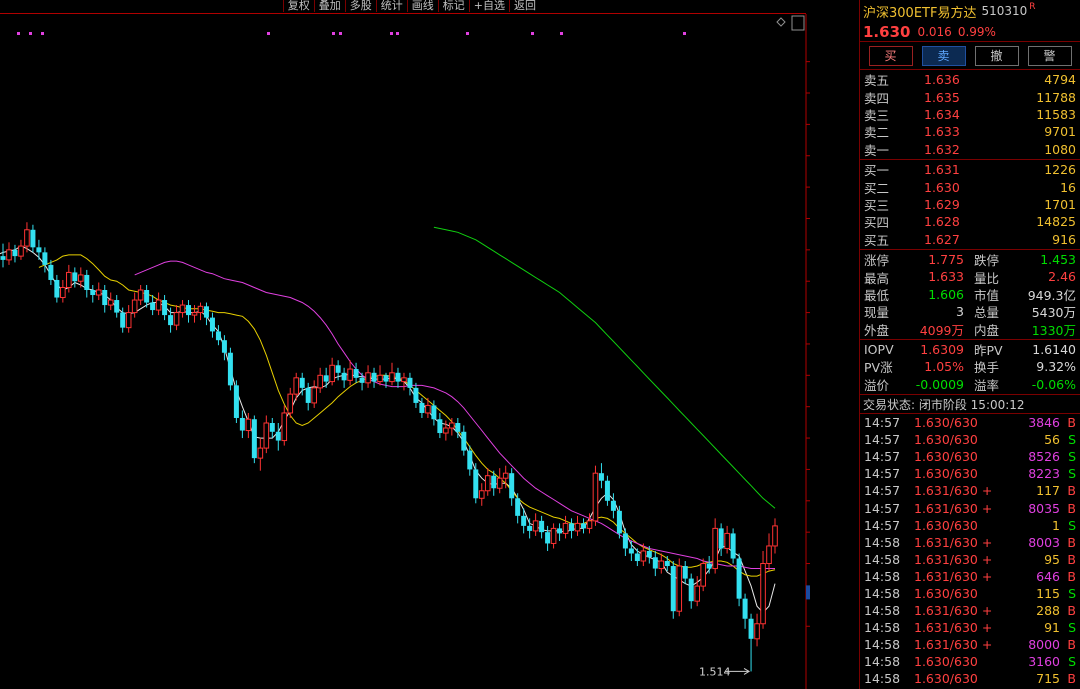 This screenshot has height=689, width=1080. I want to click on bid-label: 买五, so click(877, 240).